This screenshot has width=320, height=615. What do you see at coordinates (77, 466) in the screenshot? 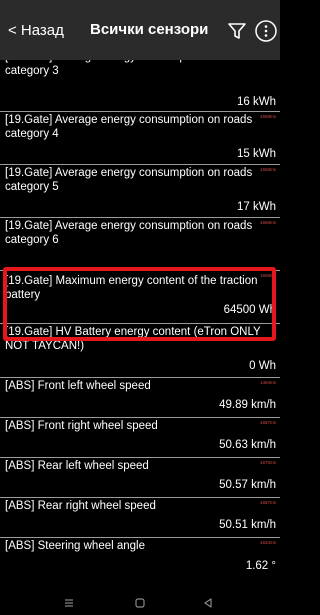
I see `sensor-name: [ABS] Rear left wheel speed` at bounding box center [77, 466].